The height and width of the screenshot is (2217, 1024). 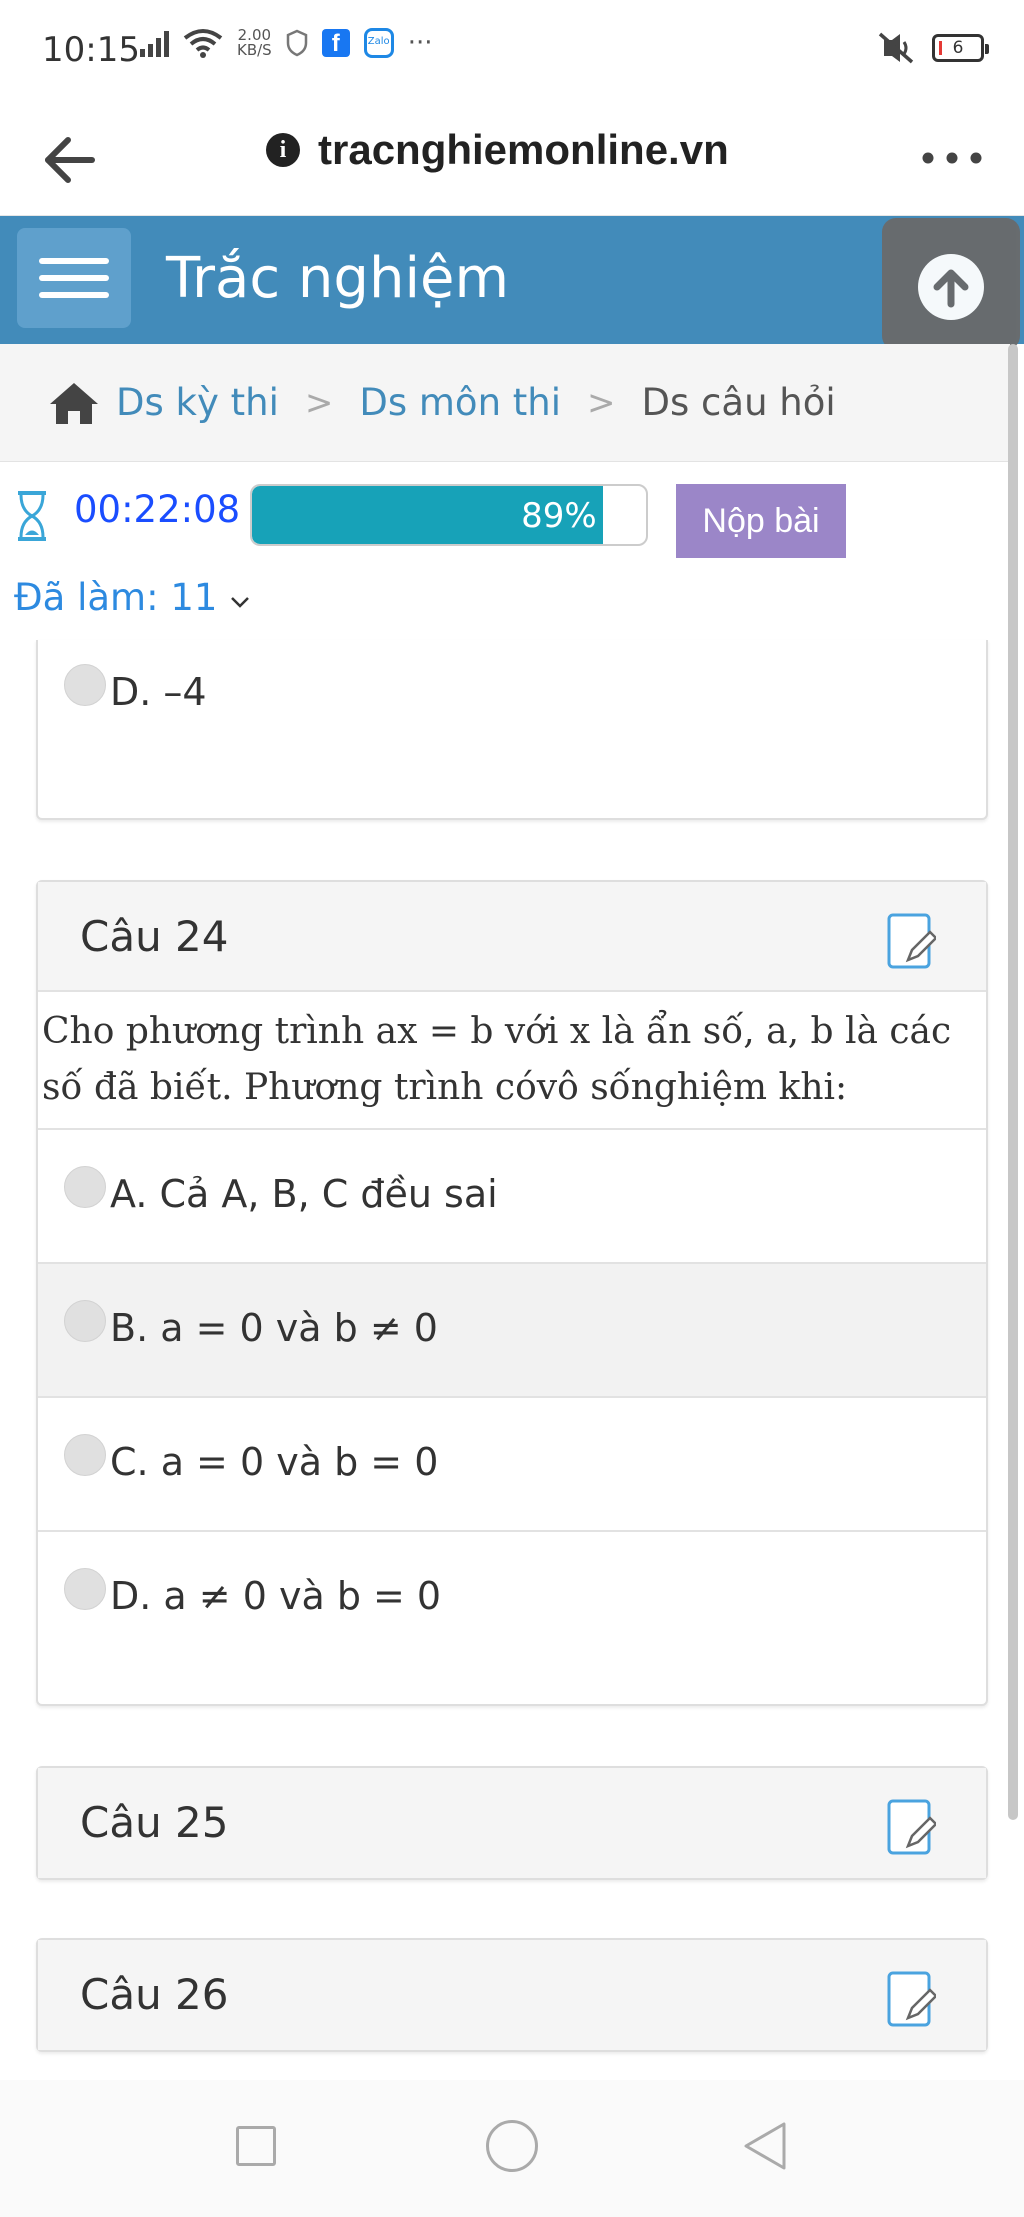 I want to click on breadcrumb-exams-link: Ds kỳ thi, so click(x=197, y=402).